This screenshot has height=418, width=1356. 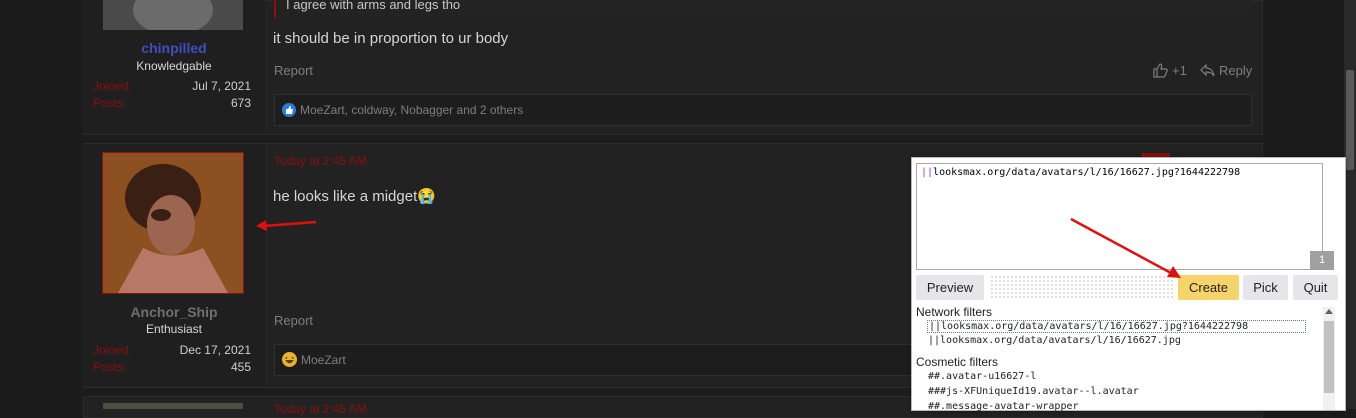 I want to click on annotation-arrow-create, so click(x=1125, y=247).